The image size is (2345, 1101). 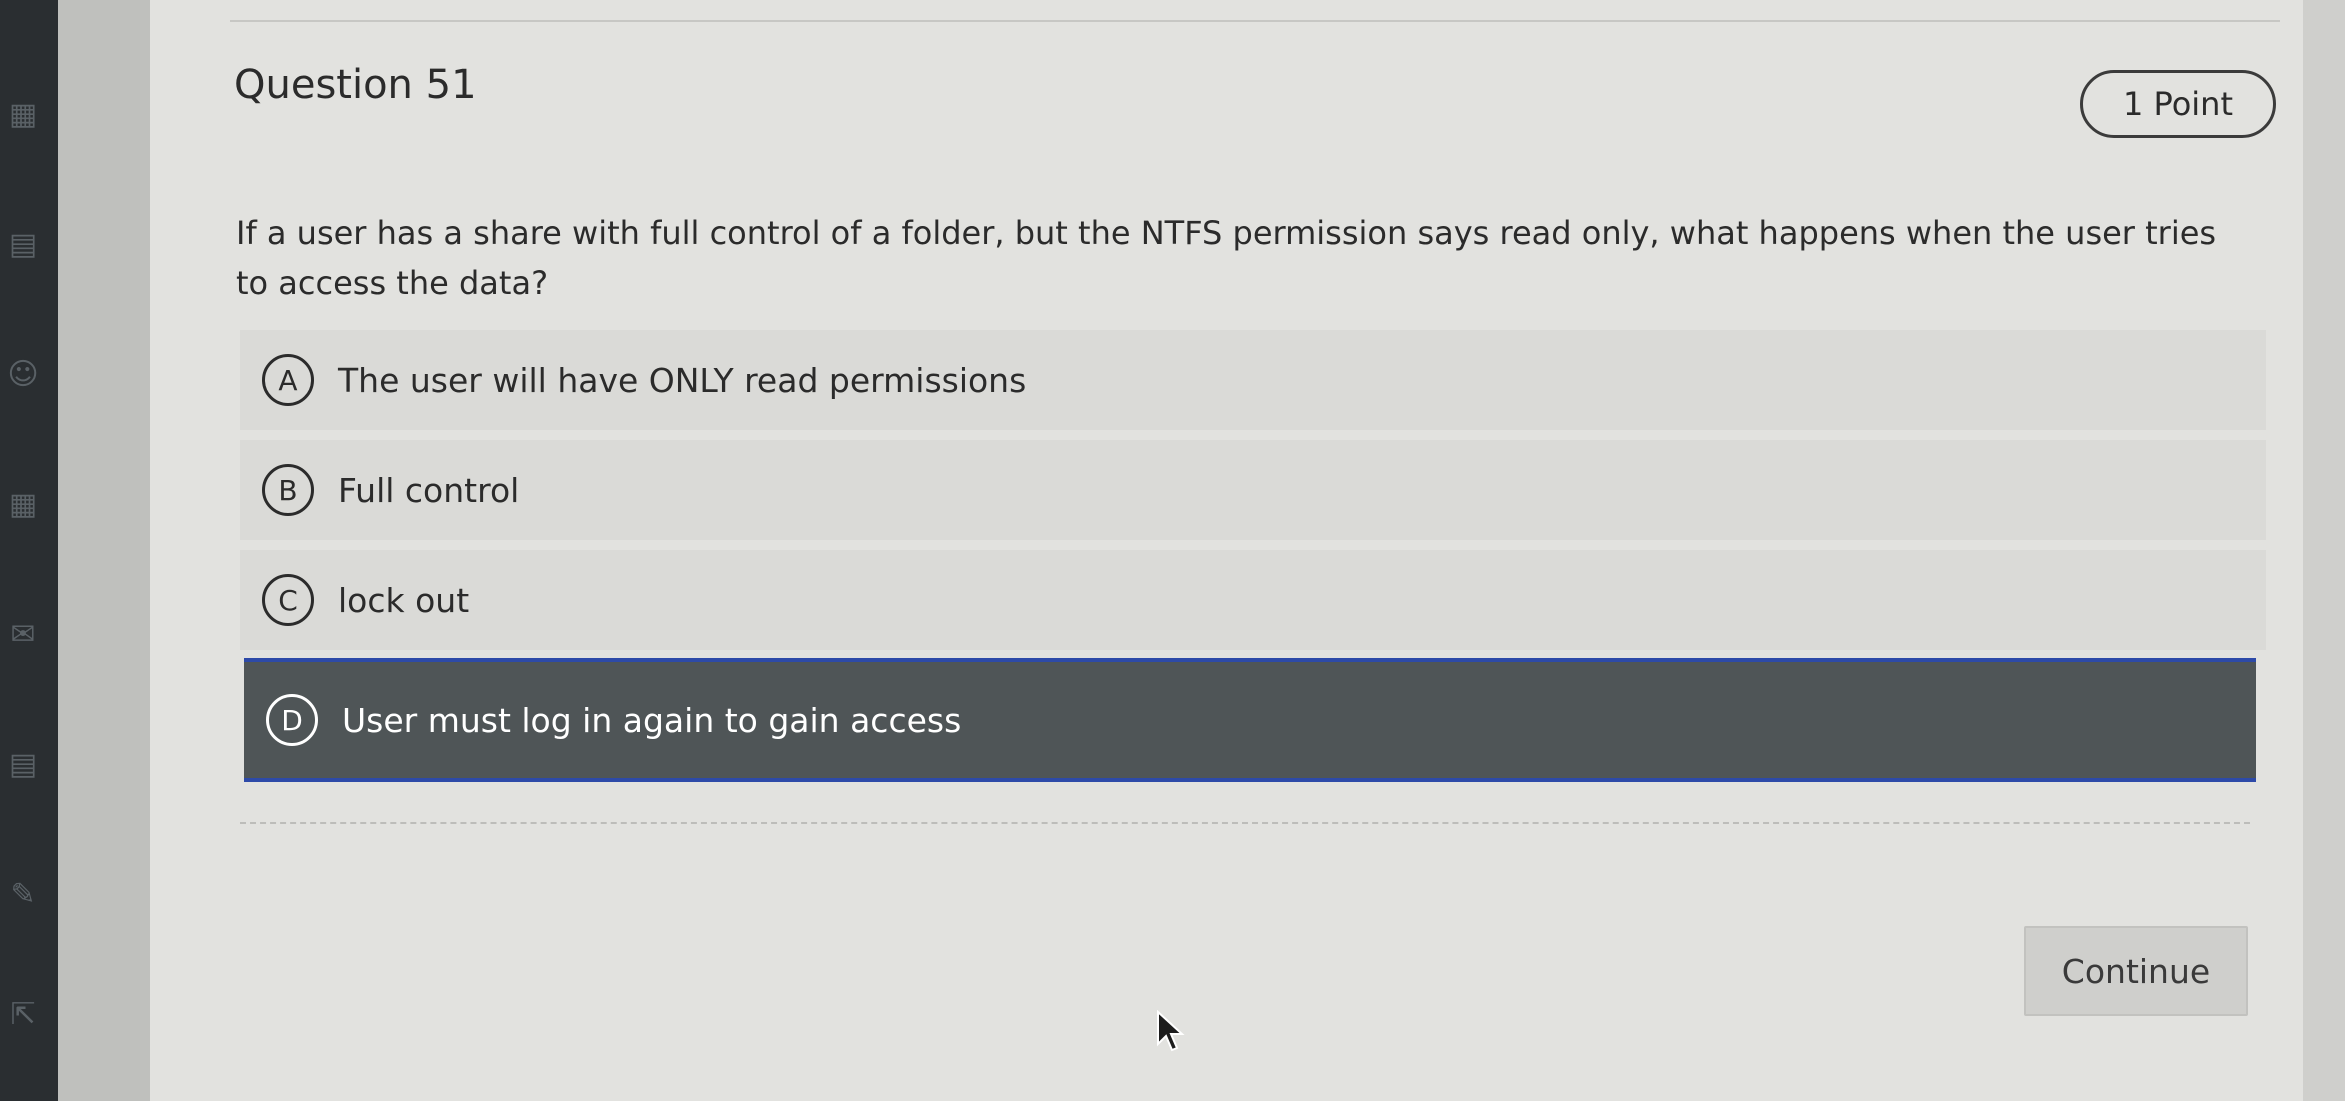 I want to click on options-divider, so click(x=1245, y=823).